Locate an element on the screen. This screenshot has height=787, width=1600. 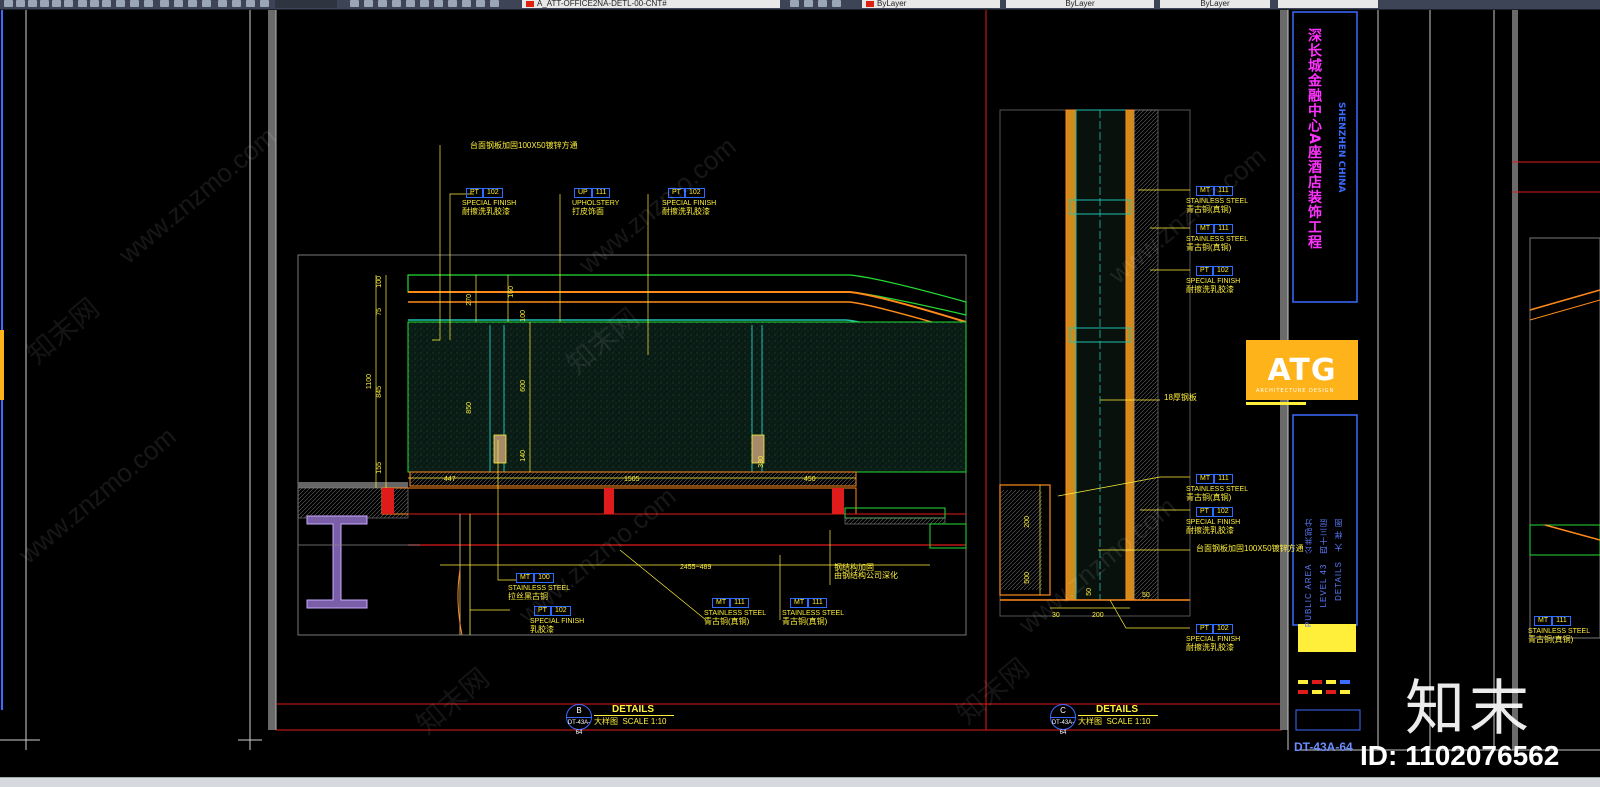
atg-logo: ATG ARCHITECTURE DESIGN is located at coordinates (1302, 370).